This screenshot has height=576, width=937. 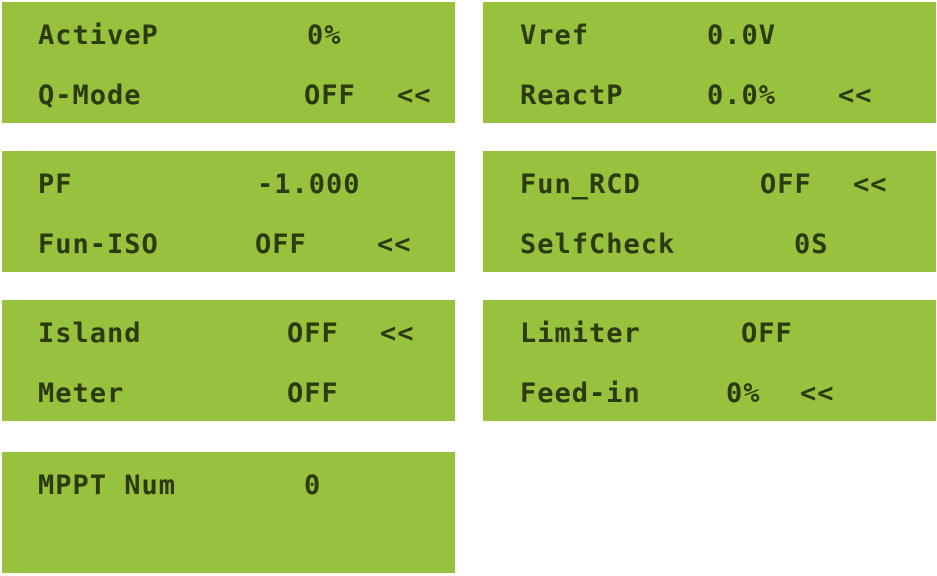 I want to click on label-selfcheck: SelfCheck, so click(x=598, y=244).